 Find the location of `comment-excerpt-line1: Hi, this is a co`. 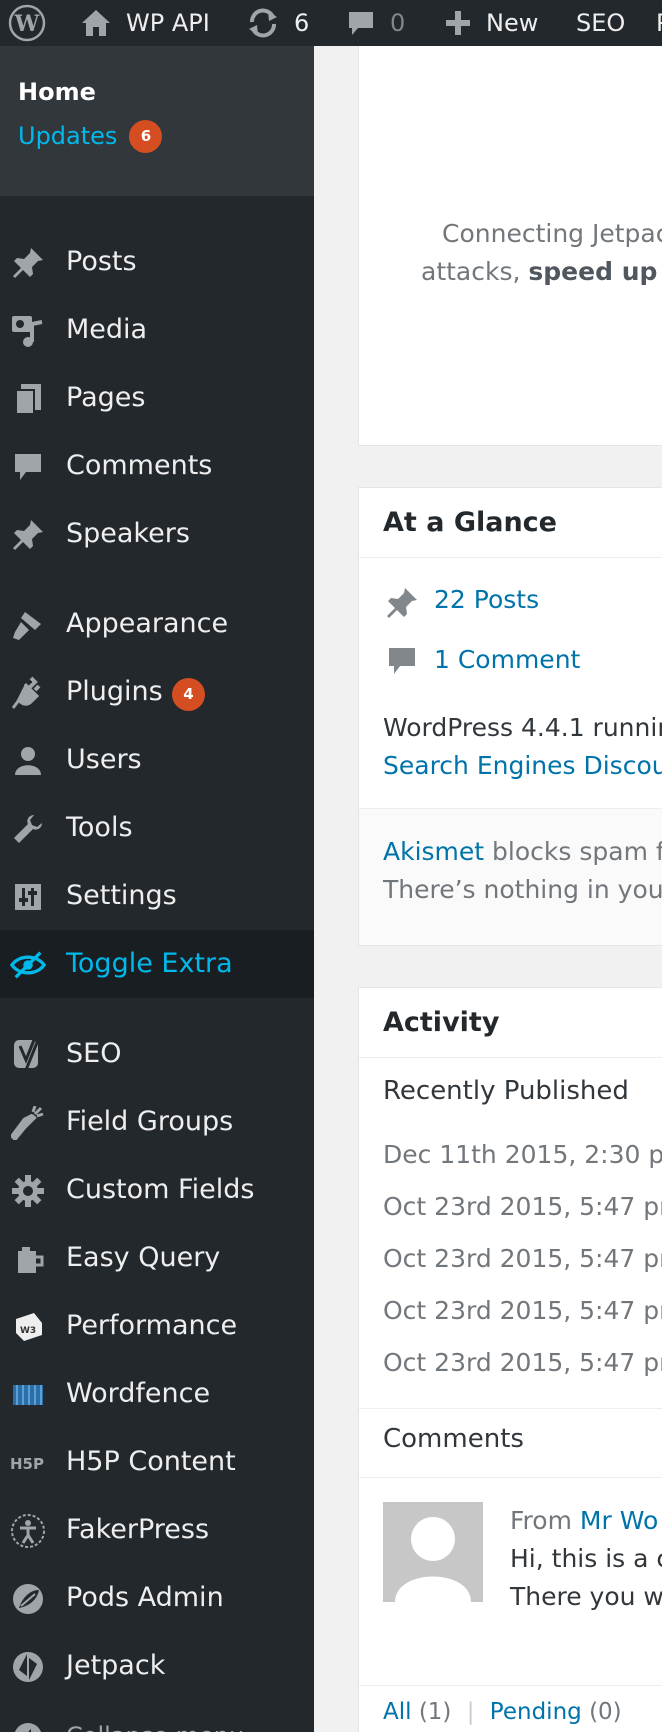

comment-excerpt-line1: Hi, this is a co is located at coordinates (586, 1558).